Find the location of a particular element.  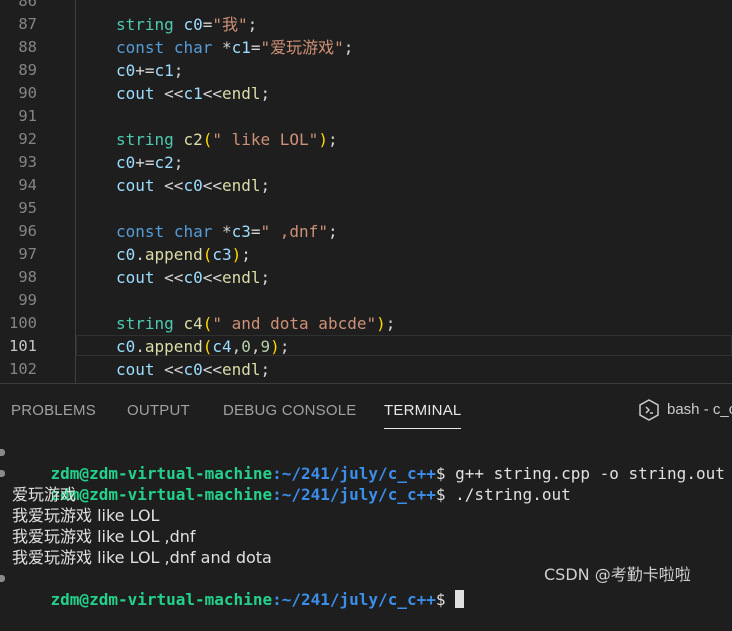

terminal-bash-icon is located at coordinates (649, 410).